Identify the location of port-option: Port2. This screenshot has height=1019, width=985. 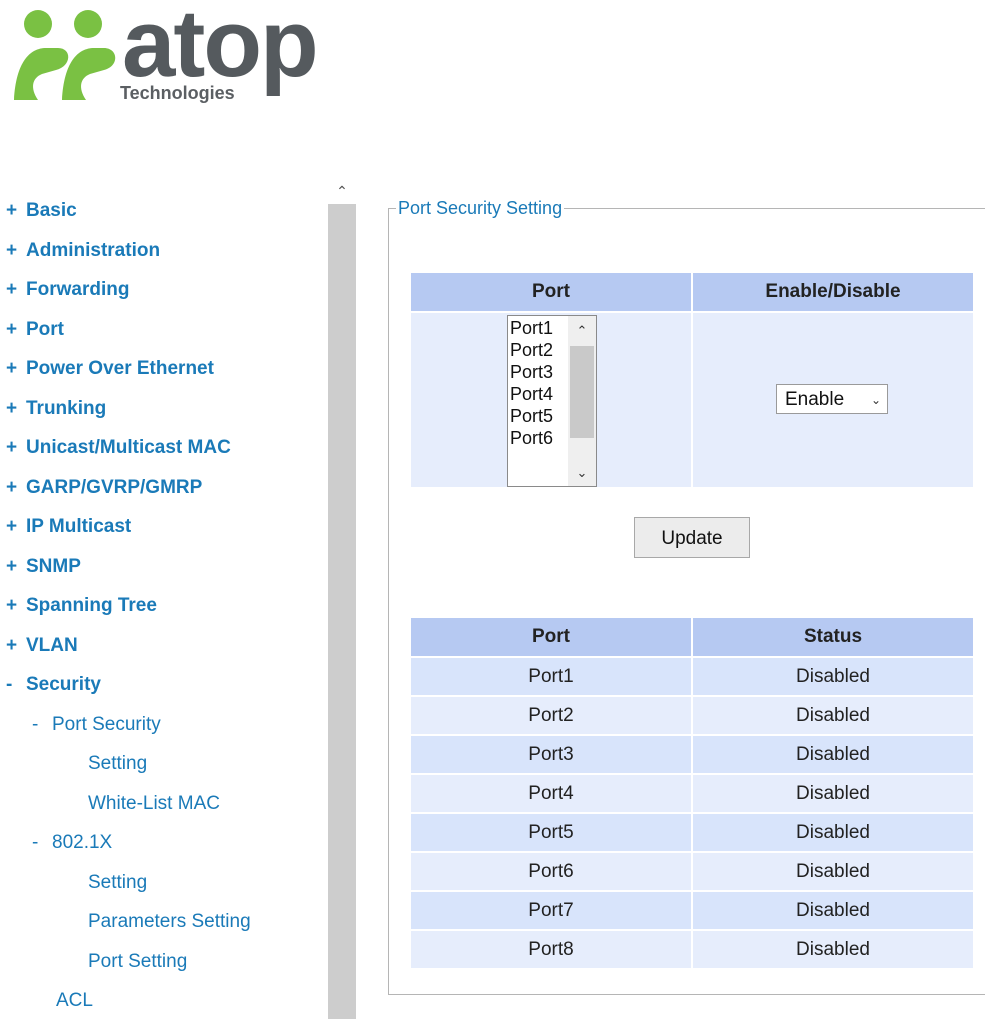
(531, 350).